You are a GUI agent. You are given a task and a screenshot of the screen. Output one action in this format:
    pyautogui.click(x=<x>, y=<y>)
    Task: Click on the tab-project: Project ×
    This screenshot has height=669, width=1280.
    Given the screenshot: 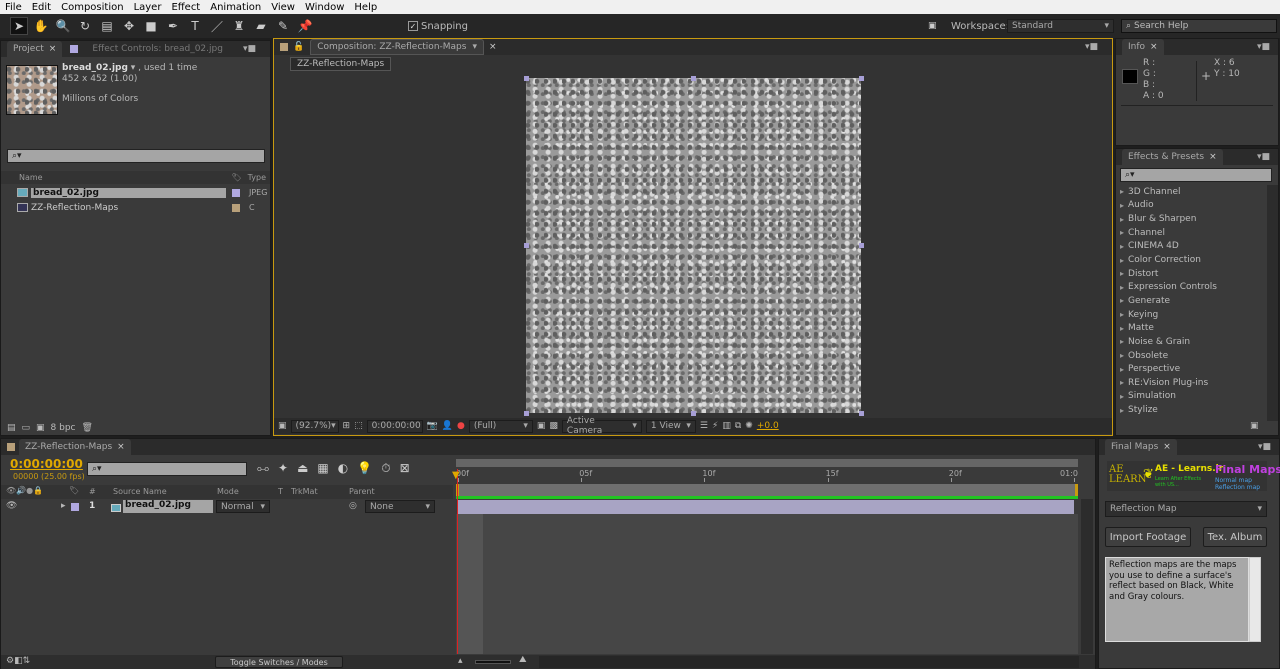 What is the action you would take?
    pyautogui.click(x=35, y=49)
    